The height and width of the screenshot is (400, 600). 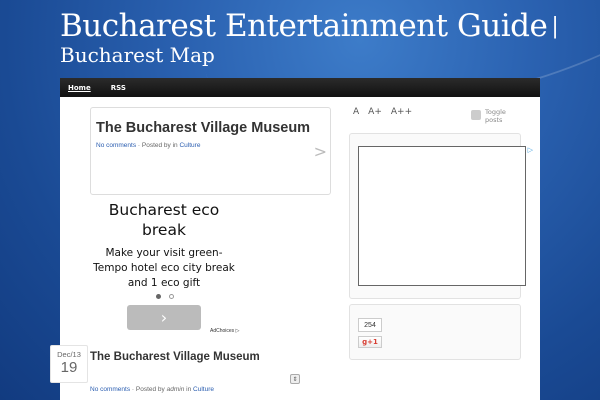 What do you see at coordinates (189, 145) in the screenshot?
I see `featured-category-link: Culture` at bounding box center [189, 145].